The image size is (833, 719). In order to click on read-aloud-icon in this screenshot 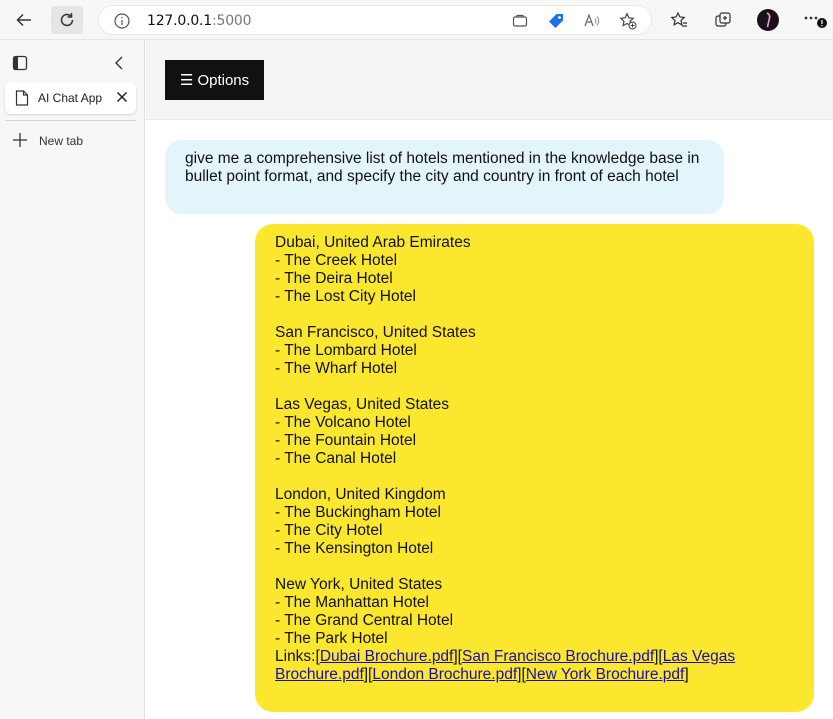, I will do `click(592, 21)`.